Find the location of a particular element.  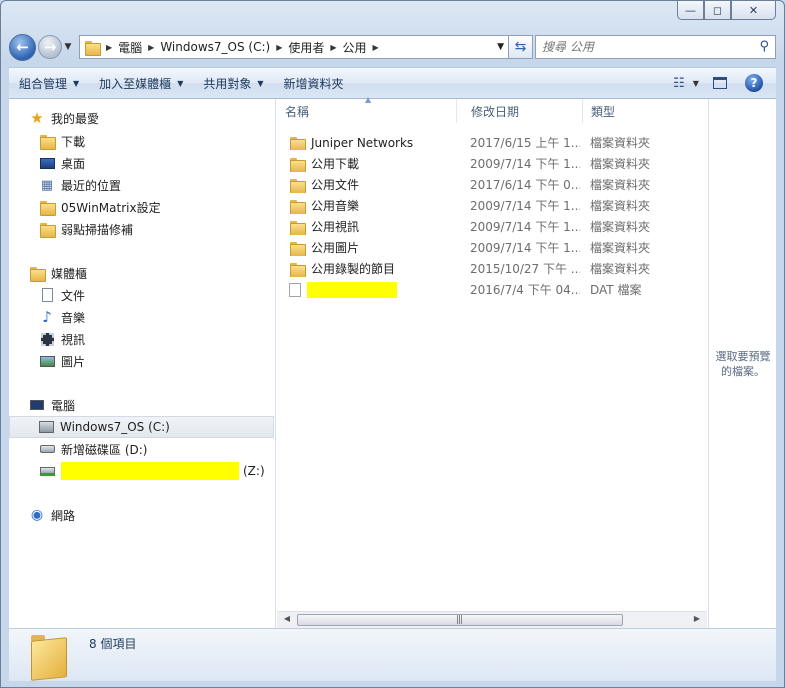

address-history-dropdown: ▼ is located at coordinates (500, 47).